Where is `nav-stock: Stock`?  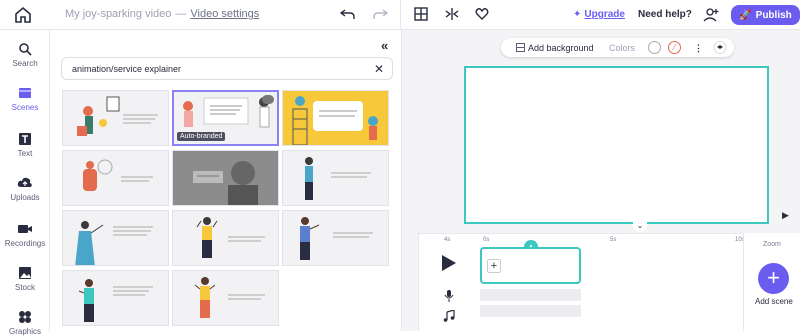 nav-stock: Stock is located at coordinates (25, 279).